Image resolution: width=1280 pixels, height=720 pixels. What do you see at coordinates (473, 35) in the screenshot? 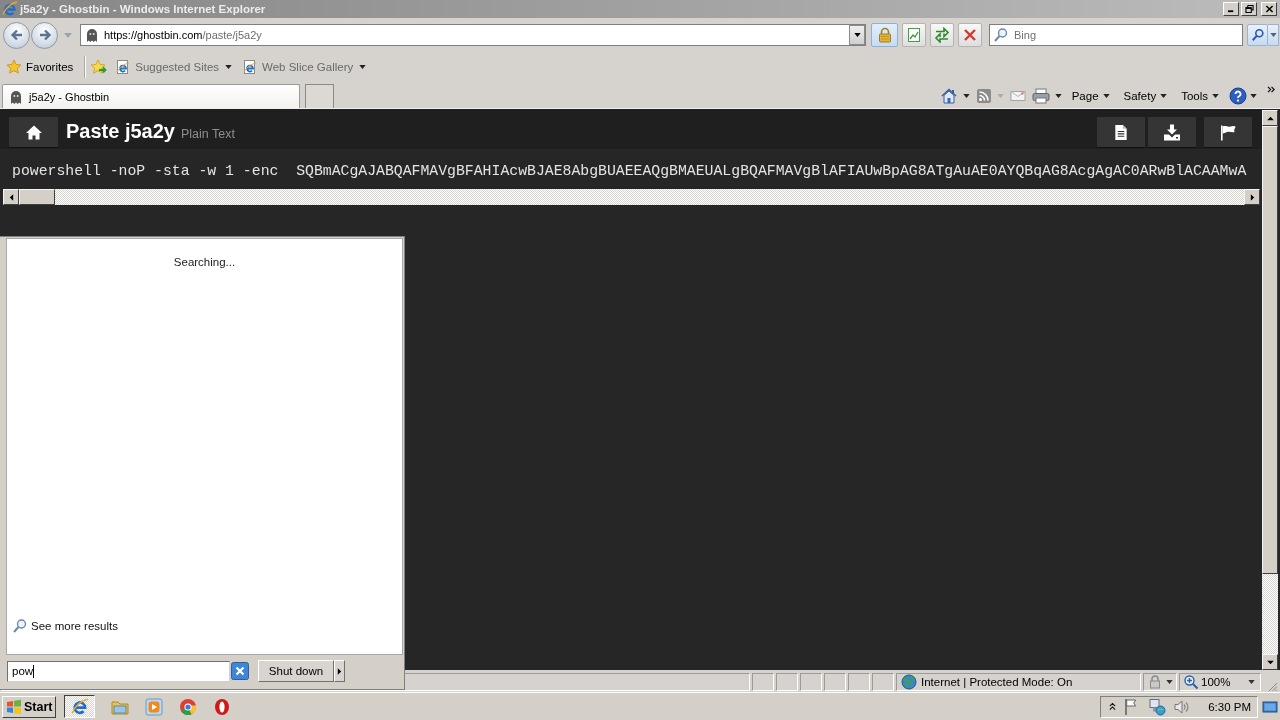
I see `address-field: https://ghostbin.com/paste/j5a2y` at bounding box center [473, 35].